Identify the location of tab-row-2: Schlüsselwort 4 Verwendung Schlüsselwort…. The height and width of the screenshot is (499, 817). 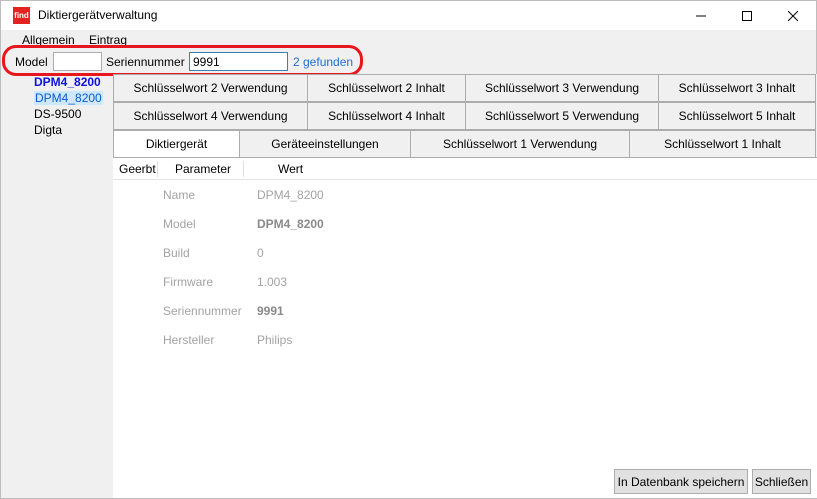
(464, 116).